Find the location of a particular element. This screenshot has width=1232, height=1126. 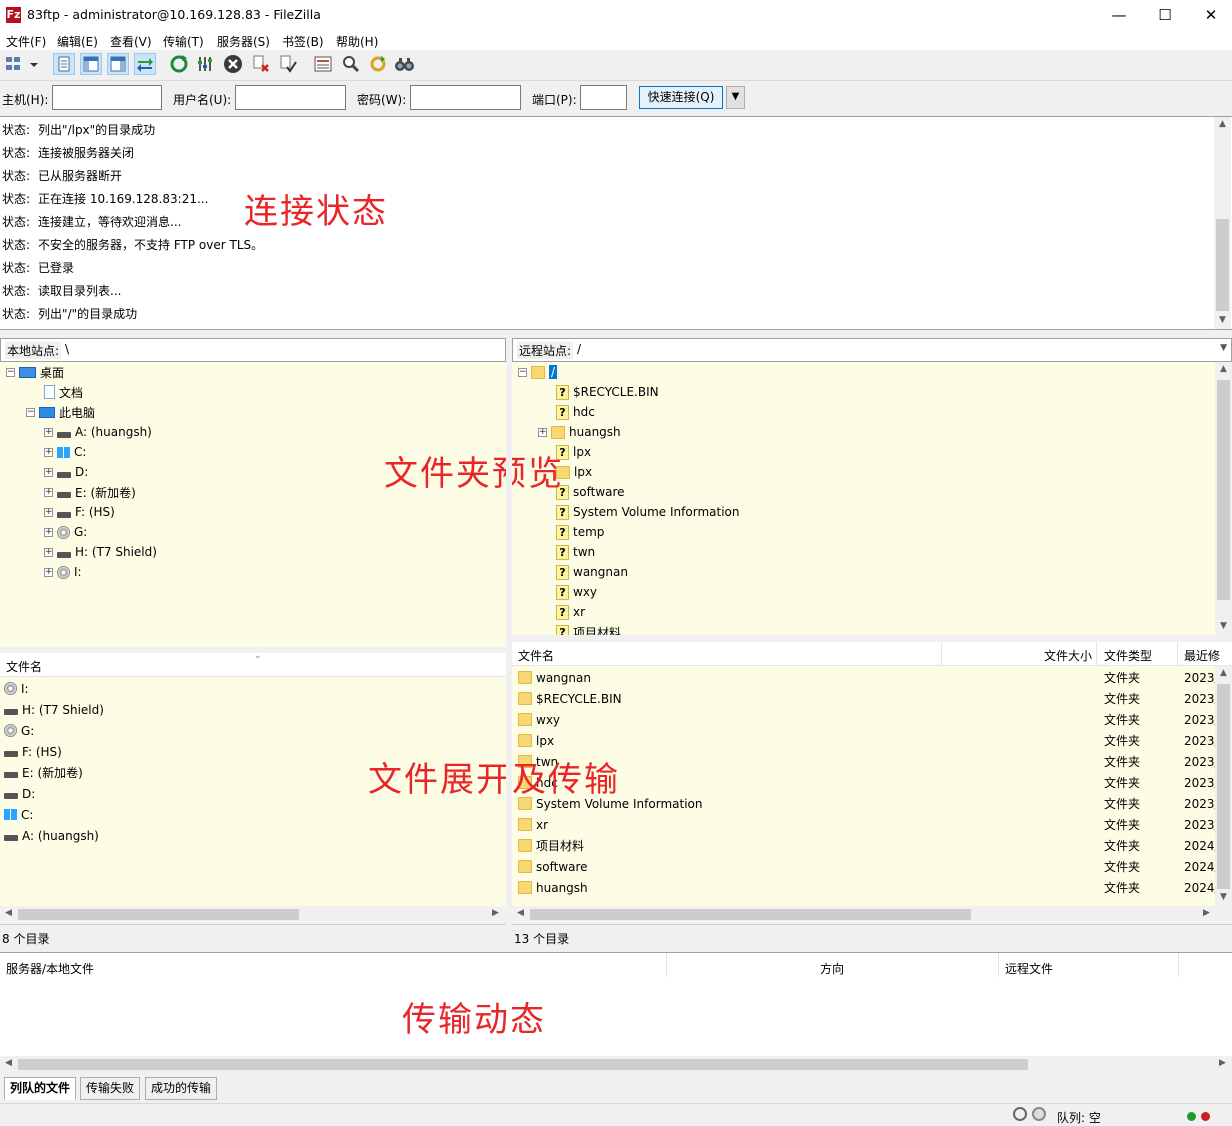

tree-item-this-pc: − 此电脑 is located at coordinates (60, 412).